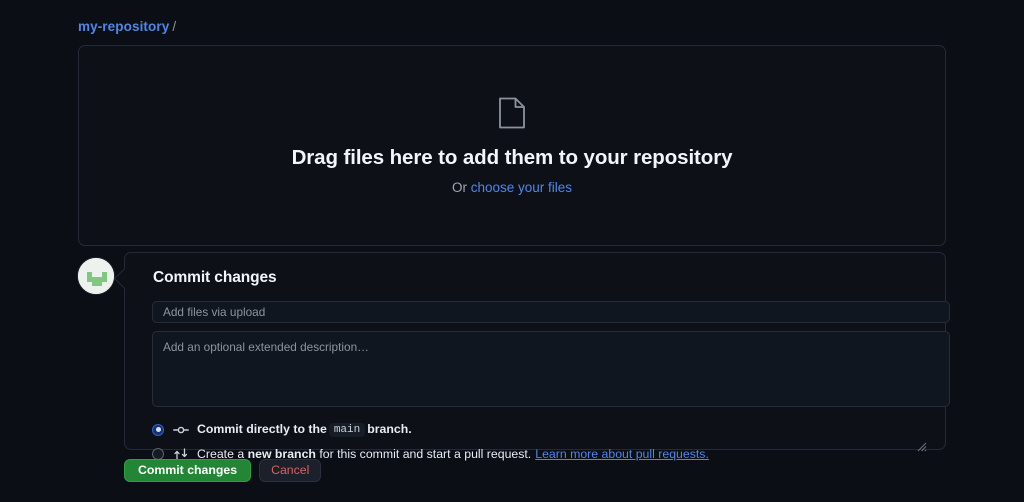 This screenshot has height=502, width=1024. I want to click on commit-directly-text: Commit directly to the, so click(262, 429).